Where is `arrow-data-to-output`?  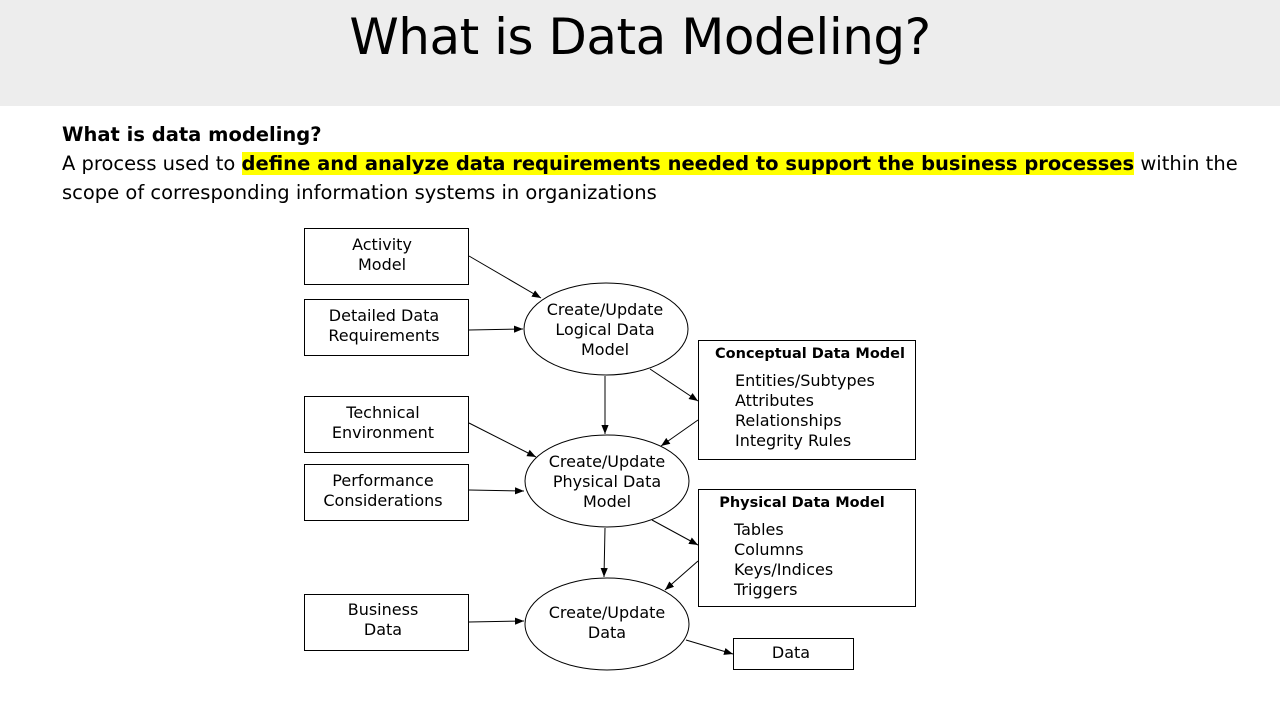 arrow-data-to-output is located at coordinates (709, 647).